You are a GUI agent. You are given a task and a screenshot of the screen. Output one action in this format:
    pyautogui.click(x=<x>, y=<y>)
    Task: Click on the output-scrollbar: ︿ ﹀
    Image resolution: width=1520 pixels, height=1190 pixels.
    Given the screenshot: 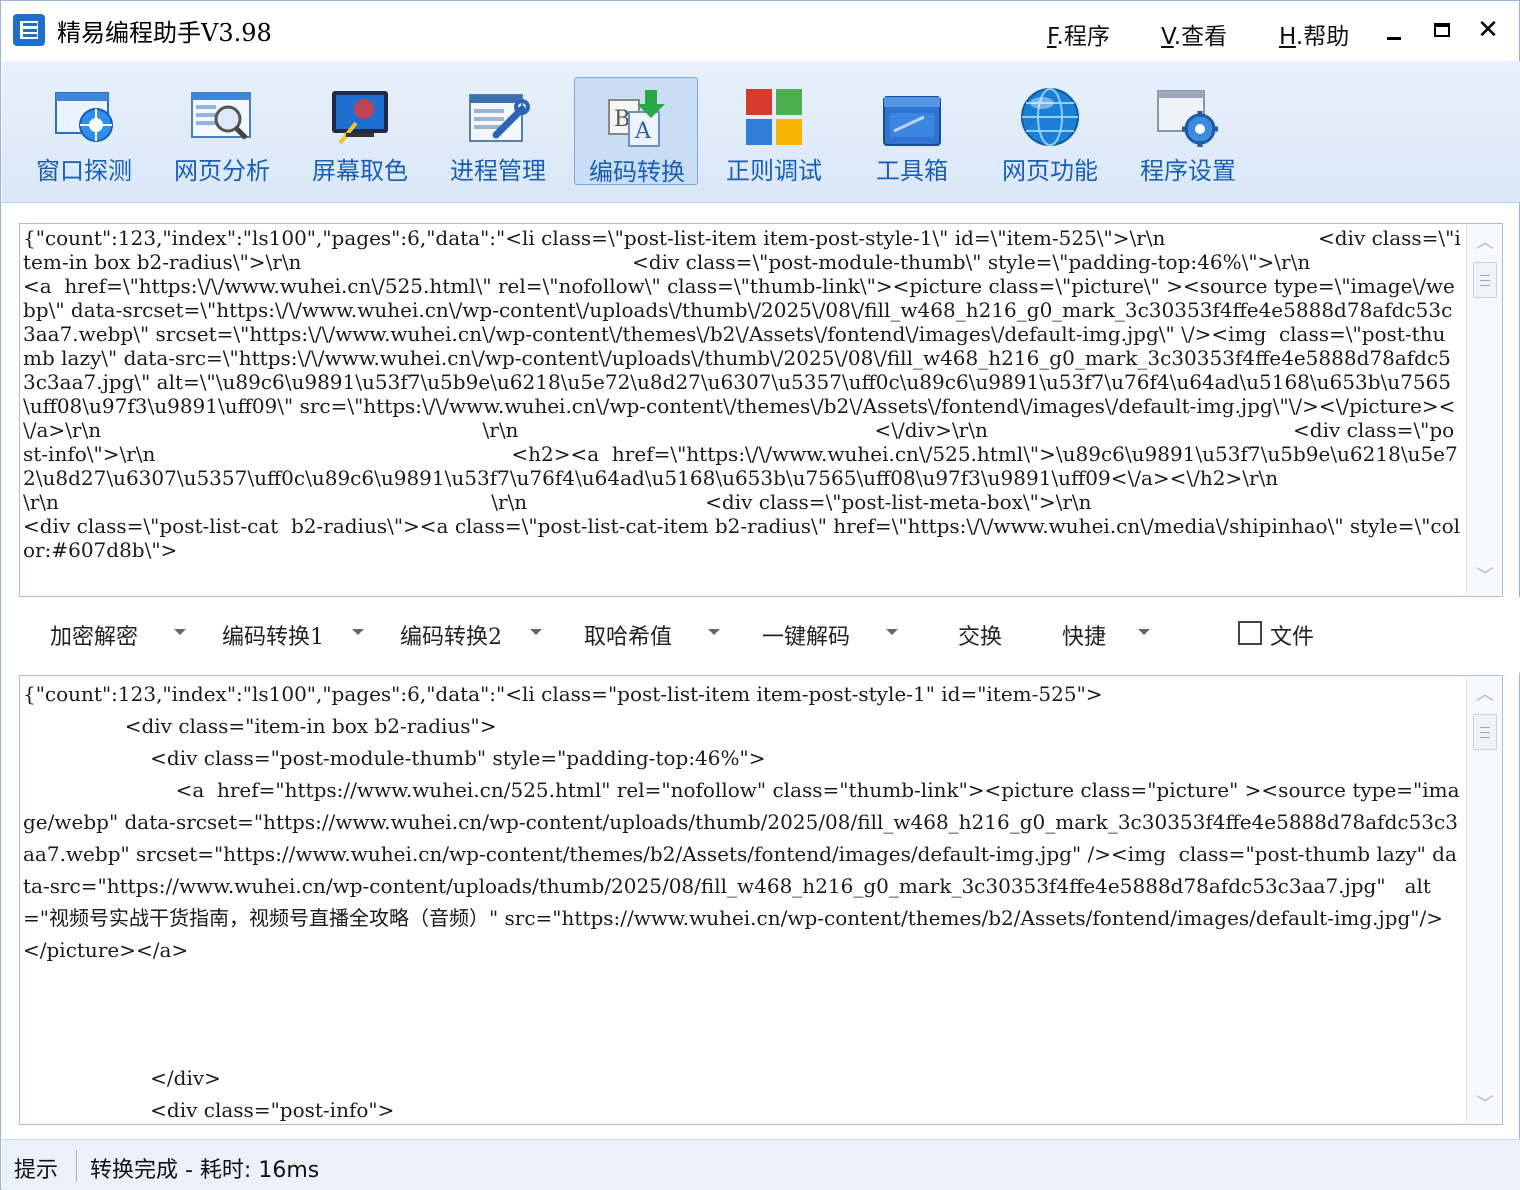 What is the action you would take?
    pyautogui.click(x=1484, y=900)
    